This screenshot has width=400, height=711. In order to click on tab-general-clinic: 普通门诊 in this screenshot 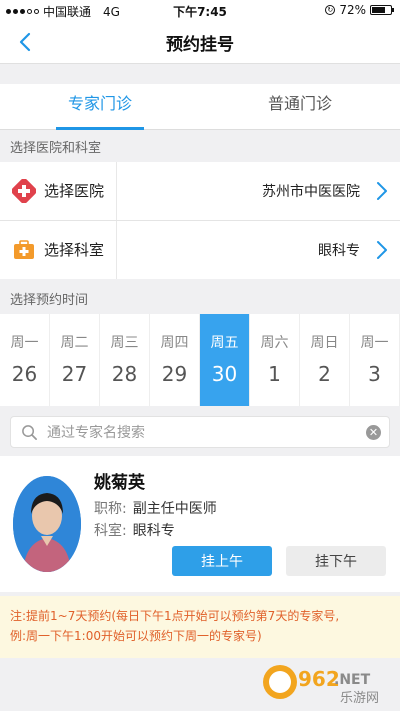, I will do `click(300, 107)`.